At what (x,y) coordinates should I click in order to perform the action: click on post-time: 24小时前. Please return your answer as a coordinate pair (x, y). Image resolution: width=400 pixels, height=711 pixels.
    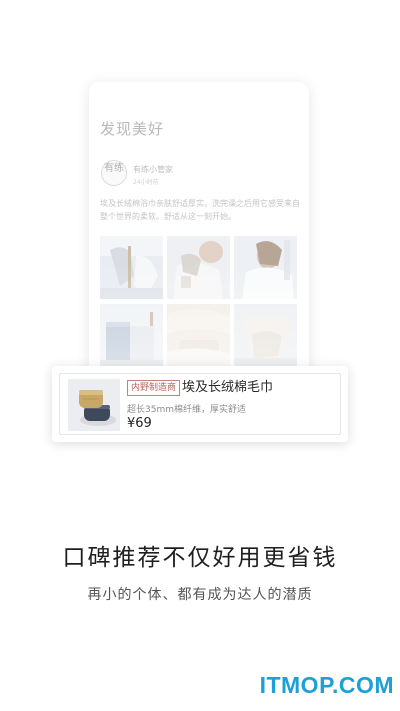
    Looking at the image, I should click on (146, 182).